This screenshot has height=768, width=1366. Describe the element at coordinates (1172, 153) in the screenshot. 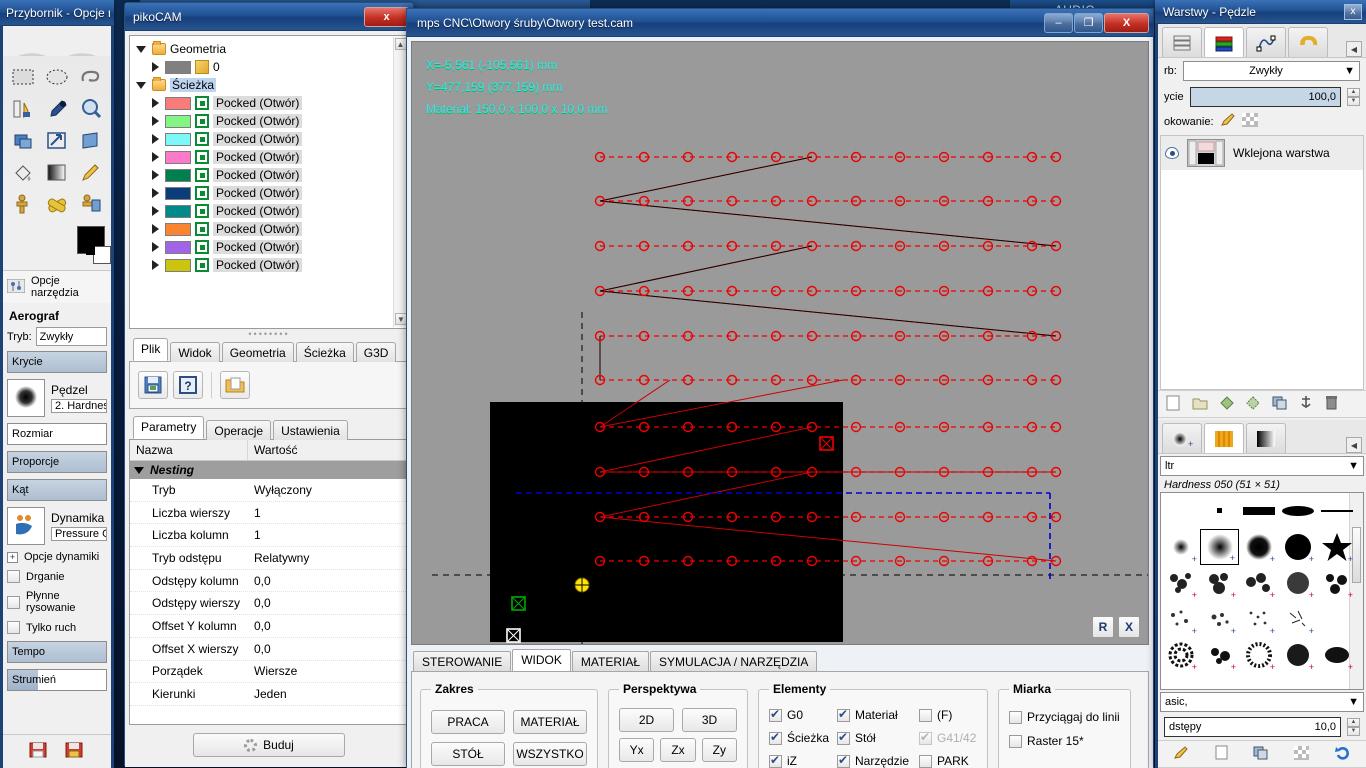

I see `visibility-eye-icon` at that location.